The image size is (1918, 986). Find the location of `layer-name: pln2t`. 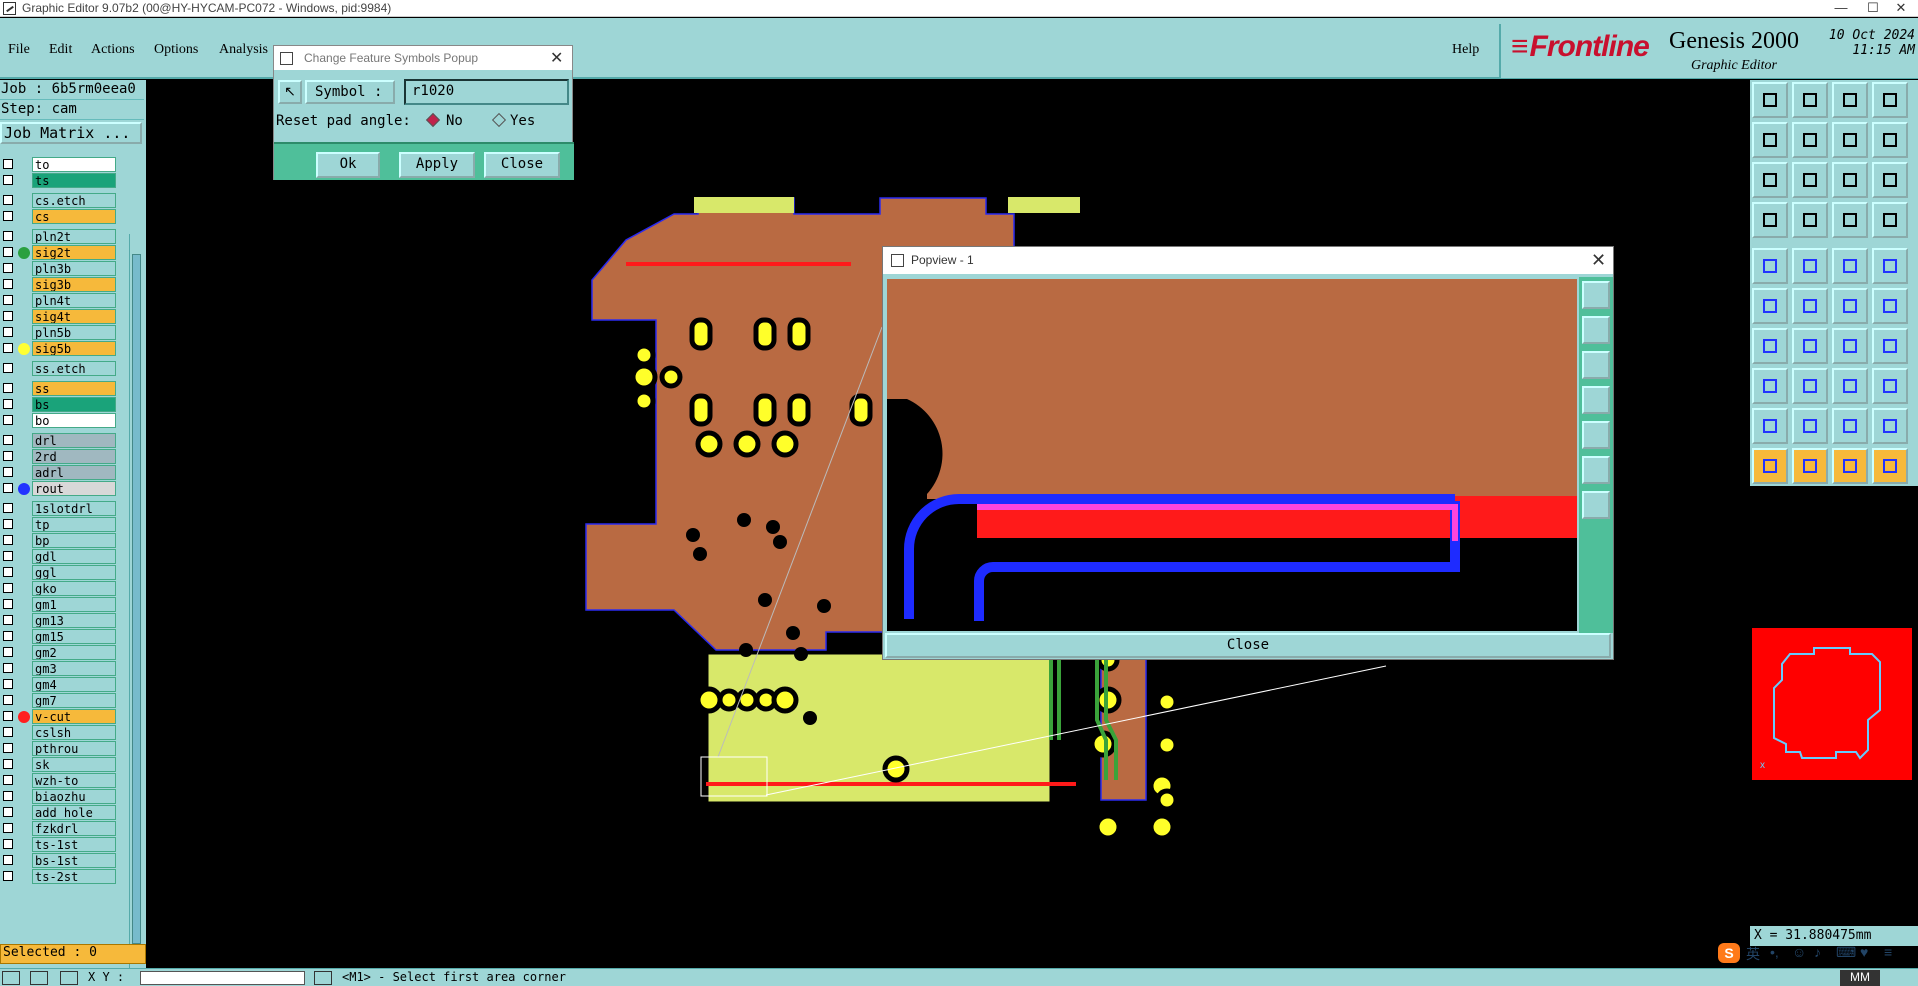

layer-name: pln2t is located at coordinates (74, 236).